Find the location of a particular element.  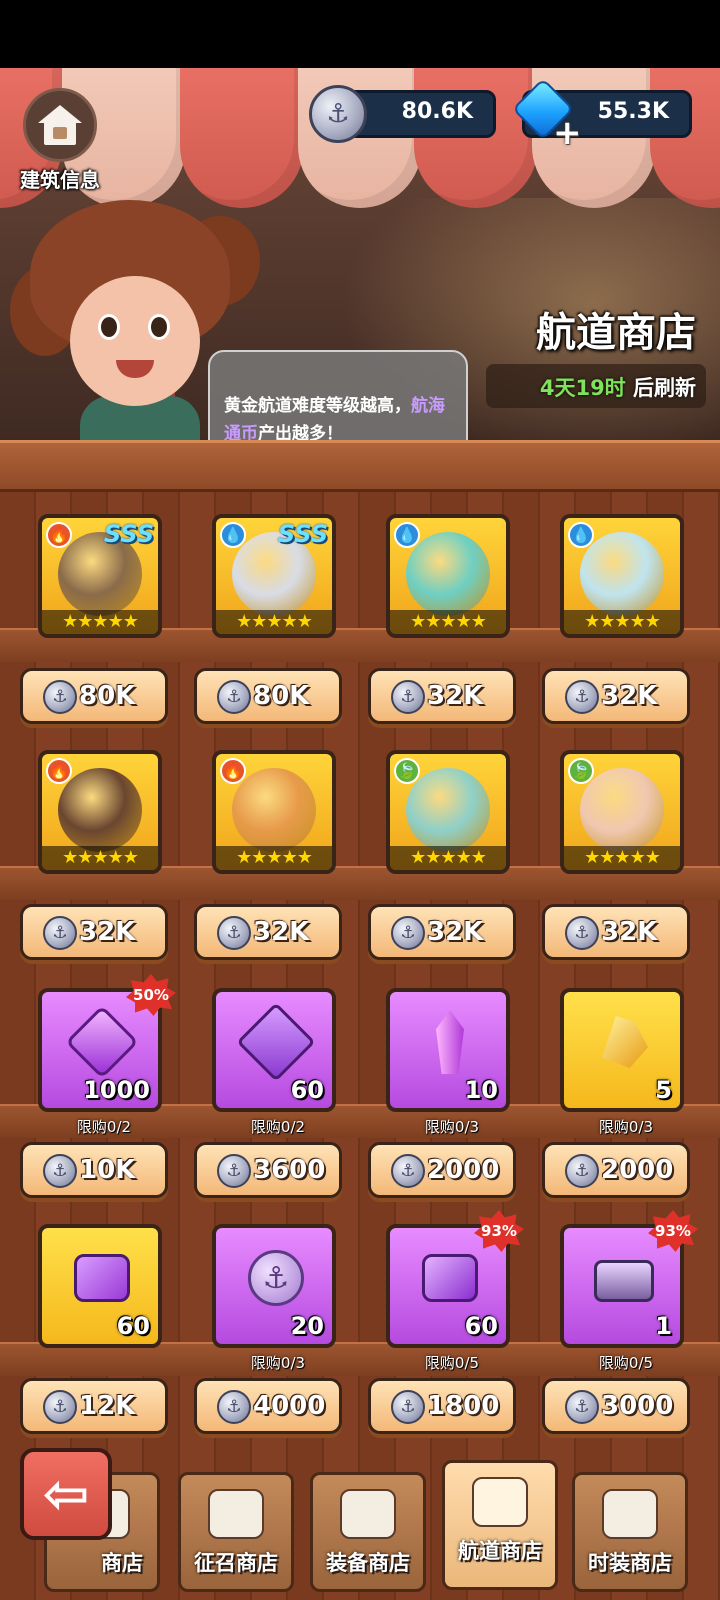

price-button: ⚓ 3600 is located at coordinates (268, 1170).